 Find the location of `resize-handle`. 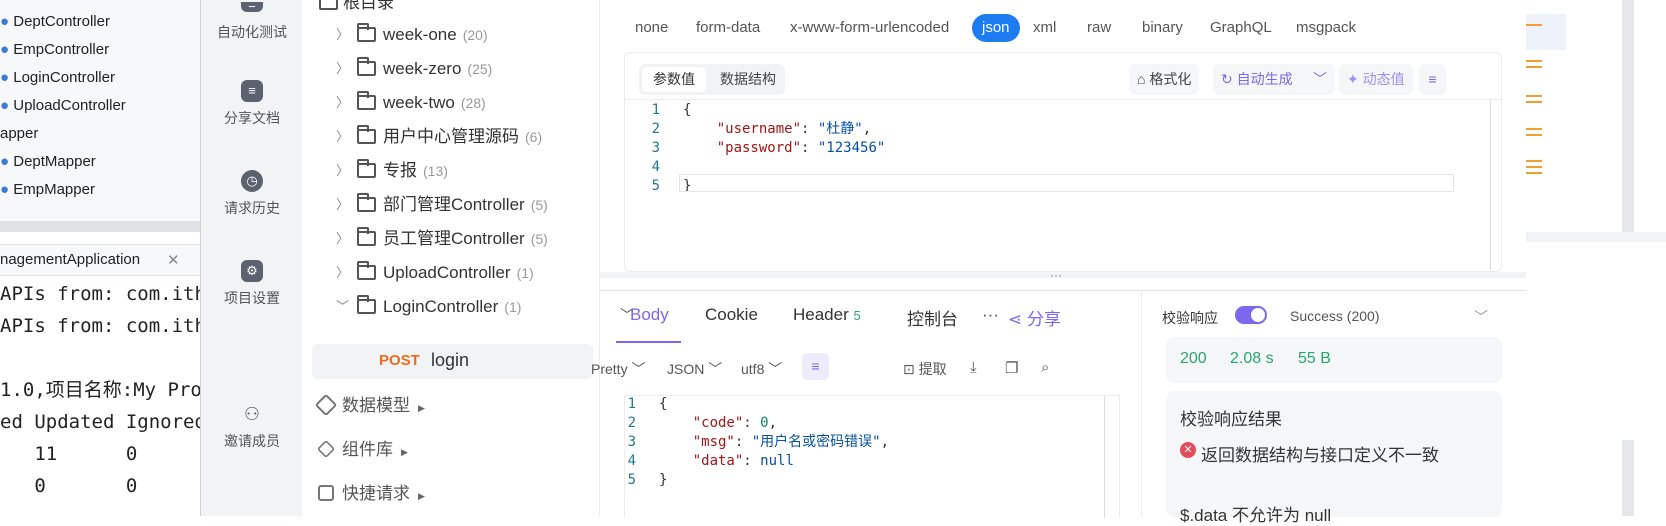

resize-handle is located at coordinates (1063, 275).